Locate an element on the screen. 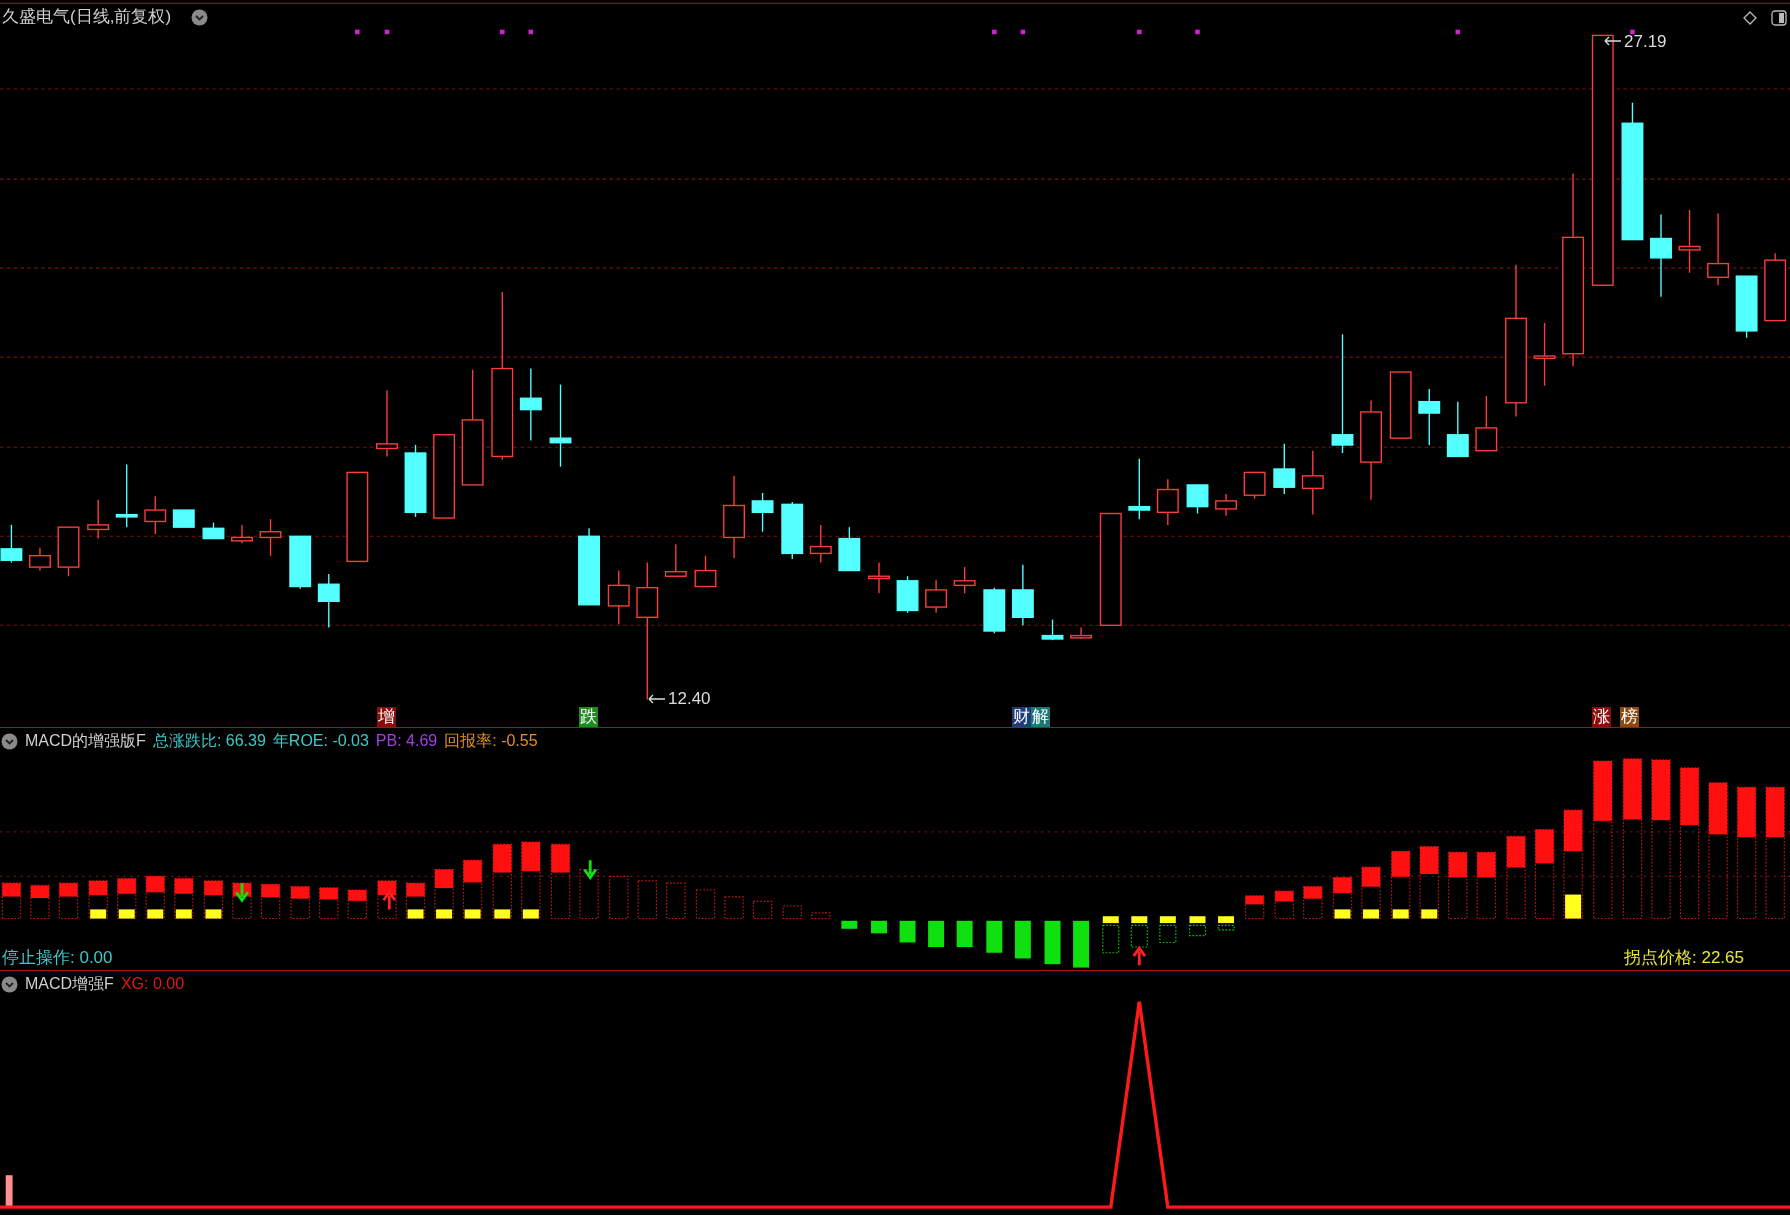 Image resolution: width=1790 pixels, height=1215 pixels. indicator-title: MACD增强F is located at coordinates (69, 984).